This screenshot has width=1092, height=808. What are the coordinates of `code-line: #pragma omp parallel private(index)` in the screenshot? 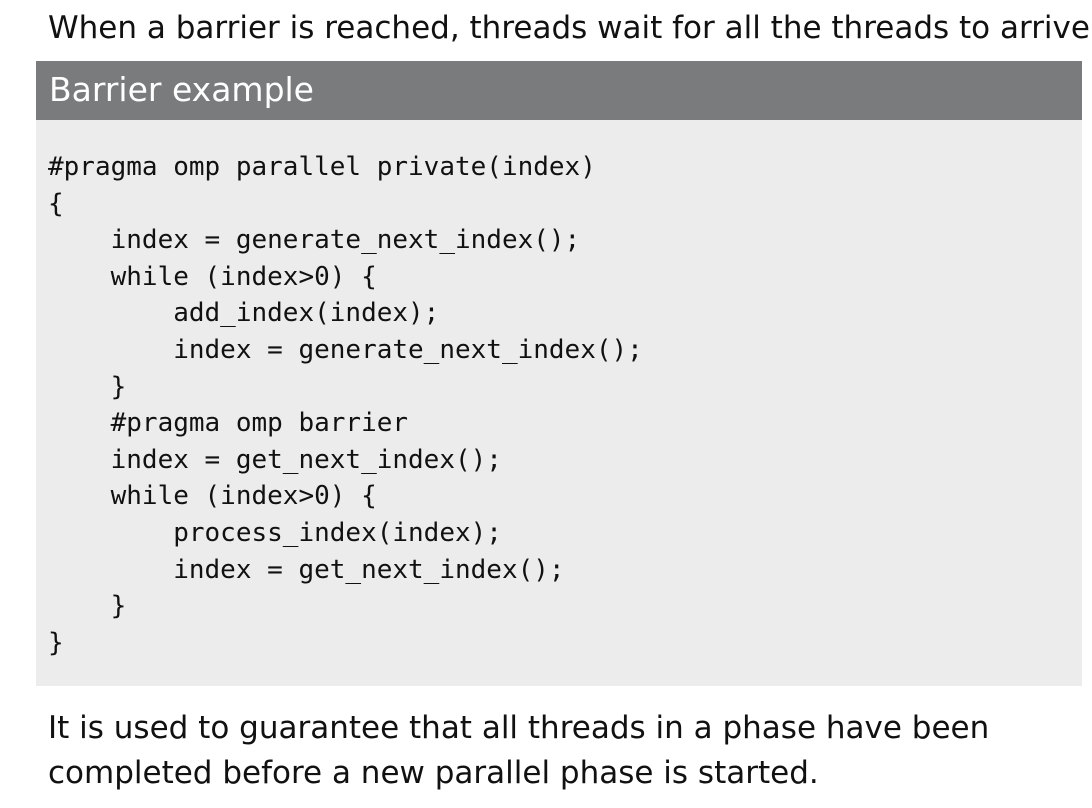 It's located at (322, 167).